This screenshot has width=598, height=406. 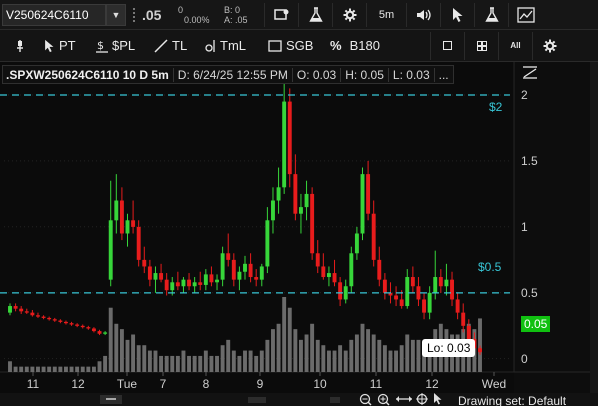 I want to click on chart-style-button, so click(x=525, y=14).